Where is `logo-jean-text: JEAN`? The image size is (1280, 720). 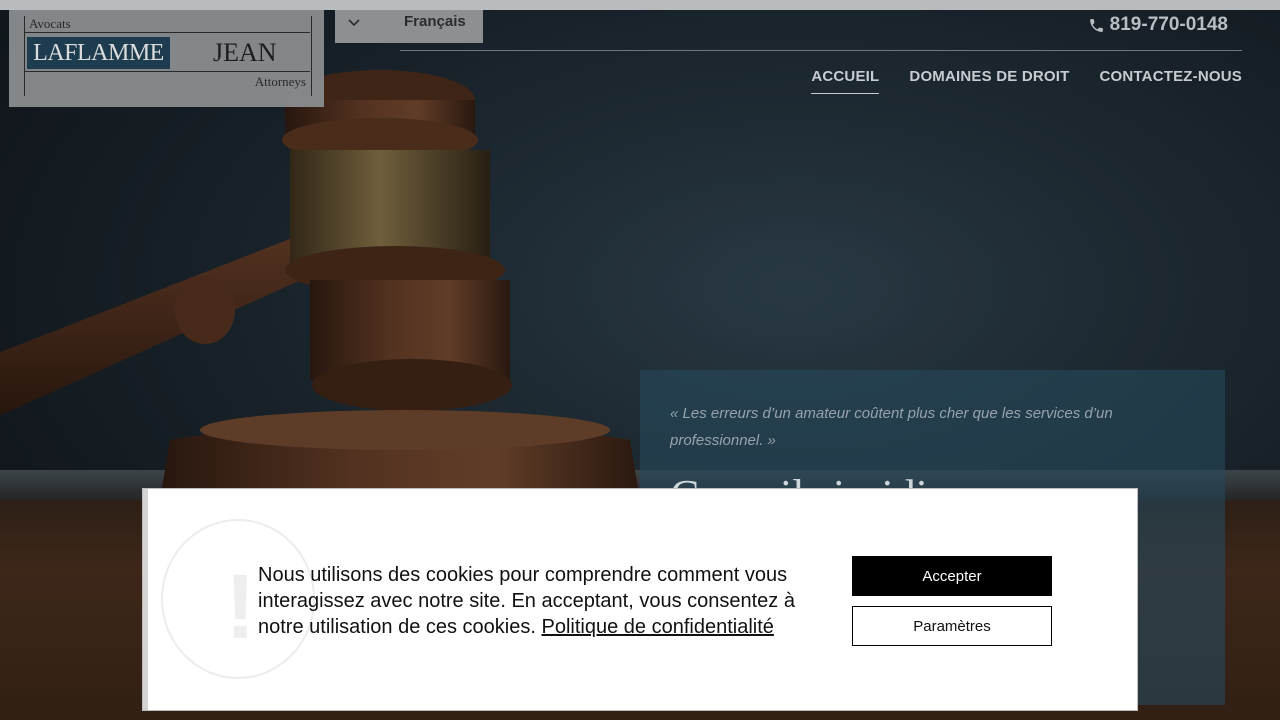 logo-jean-text: JEAN is located at coordinates (245, 52).